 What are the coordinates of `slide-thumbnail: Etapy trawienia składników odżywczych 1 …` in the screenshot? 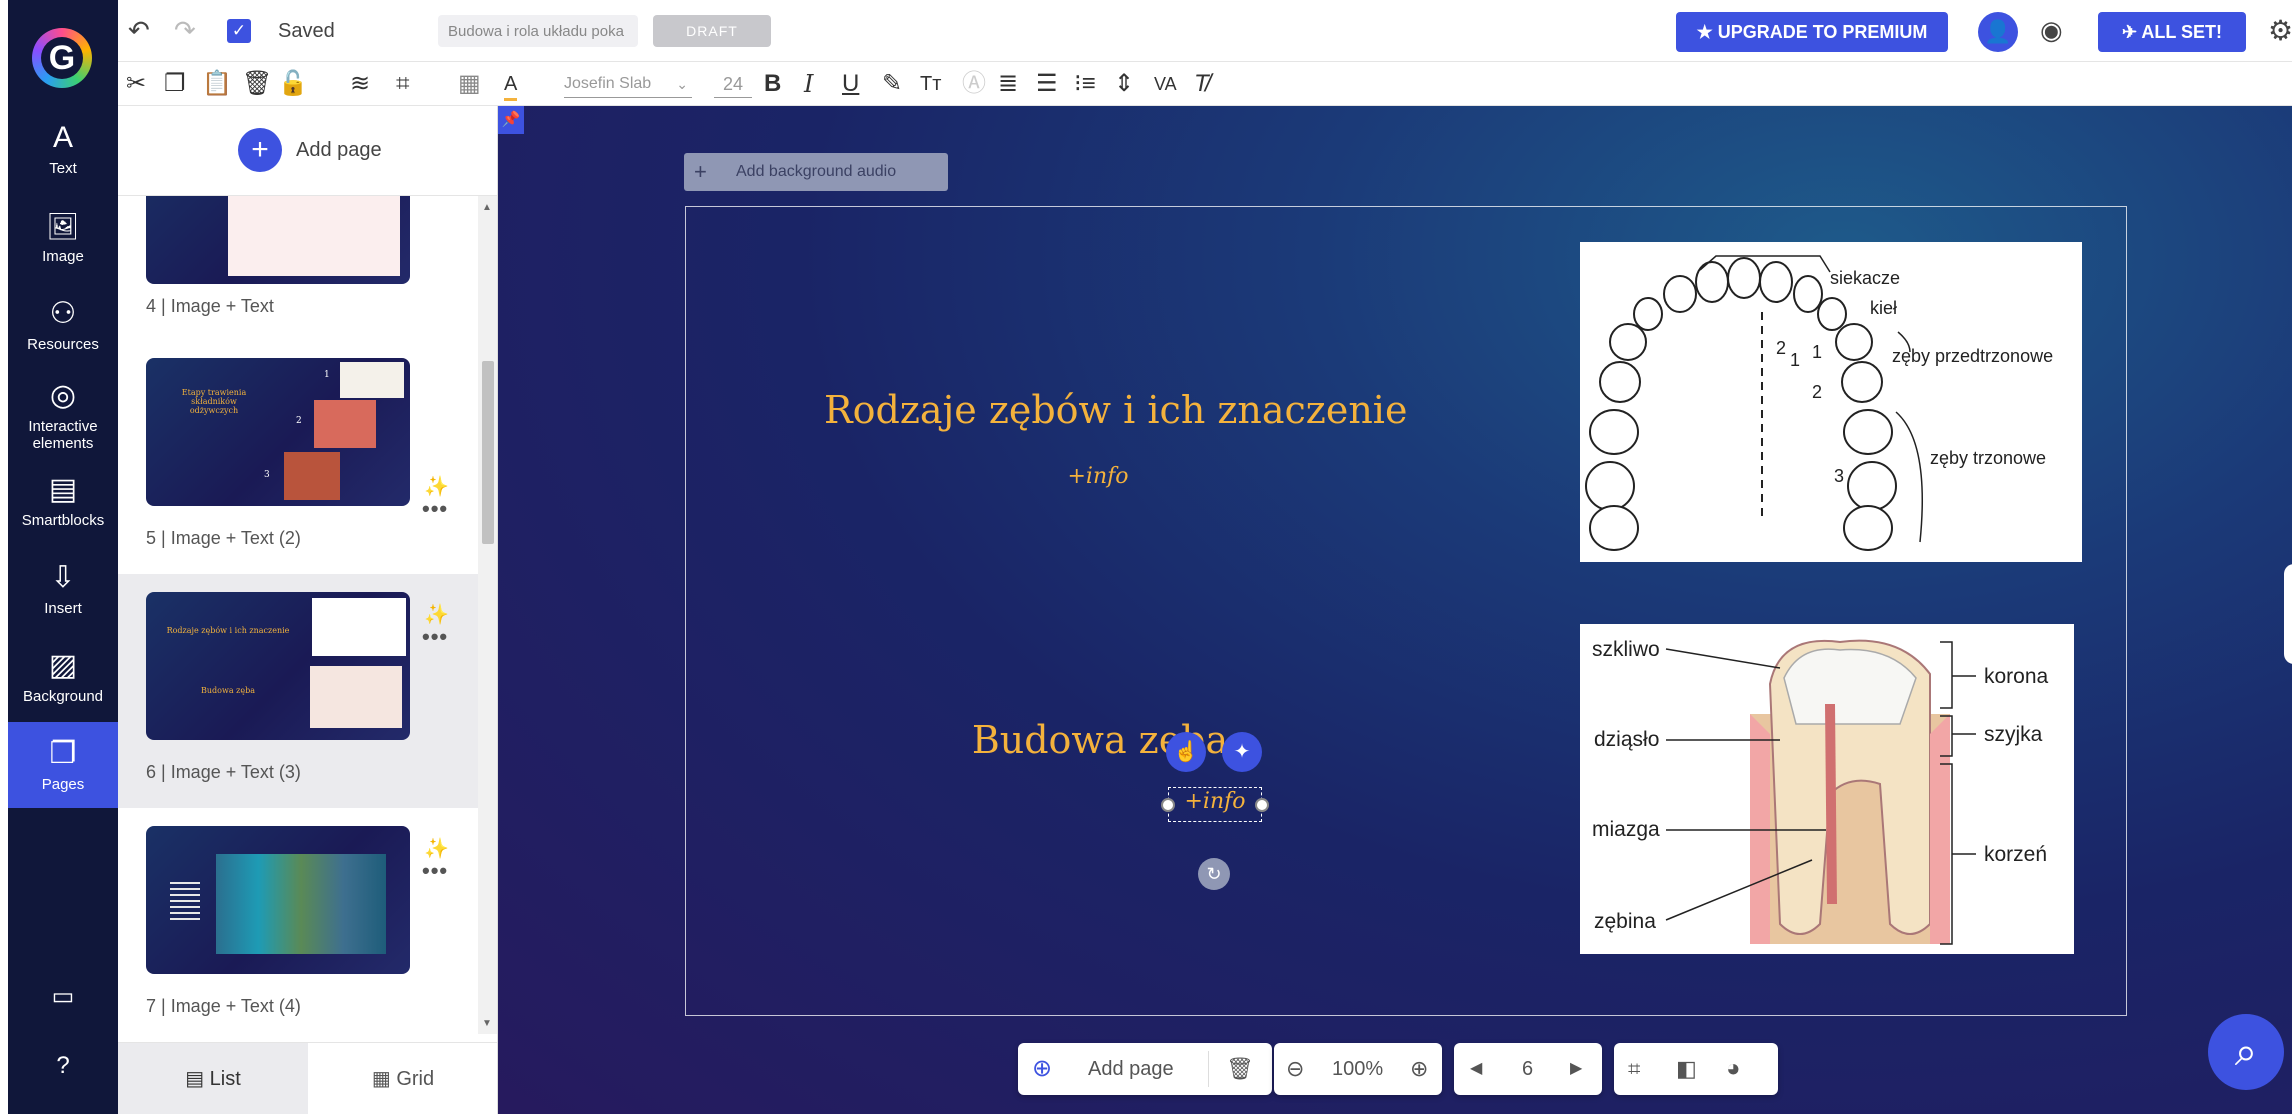 It's located at (278, 432).